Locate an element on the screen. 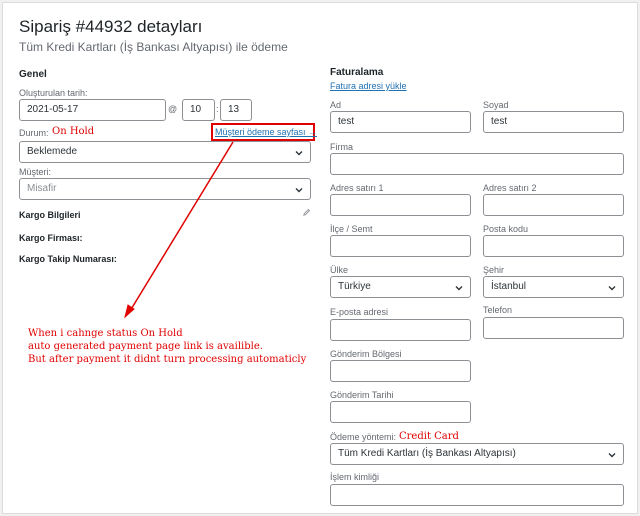 Image resolution: width=640 pixels, height=516 pixels. first-name-label: Ad is located at coordinates (336, 105).